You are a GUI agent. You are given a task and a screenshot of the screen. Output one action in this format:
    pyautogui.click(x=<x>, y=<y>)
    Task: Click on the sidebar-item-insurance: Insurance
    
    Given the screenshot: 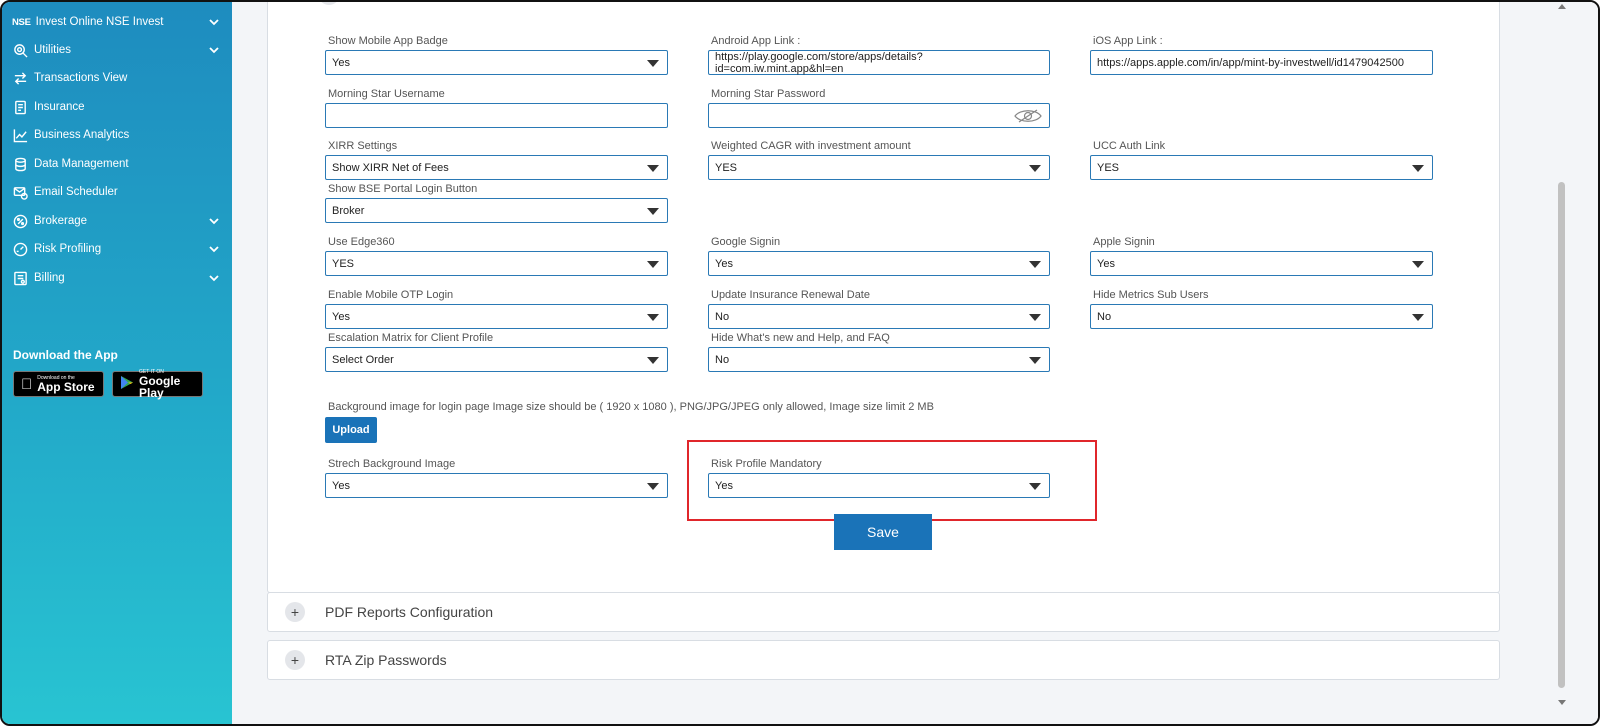 What is the action you would take?
    pyautogui.click(x=117, y=107)
    